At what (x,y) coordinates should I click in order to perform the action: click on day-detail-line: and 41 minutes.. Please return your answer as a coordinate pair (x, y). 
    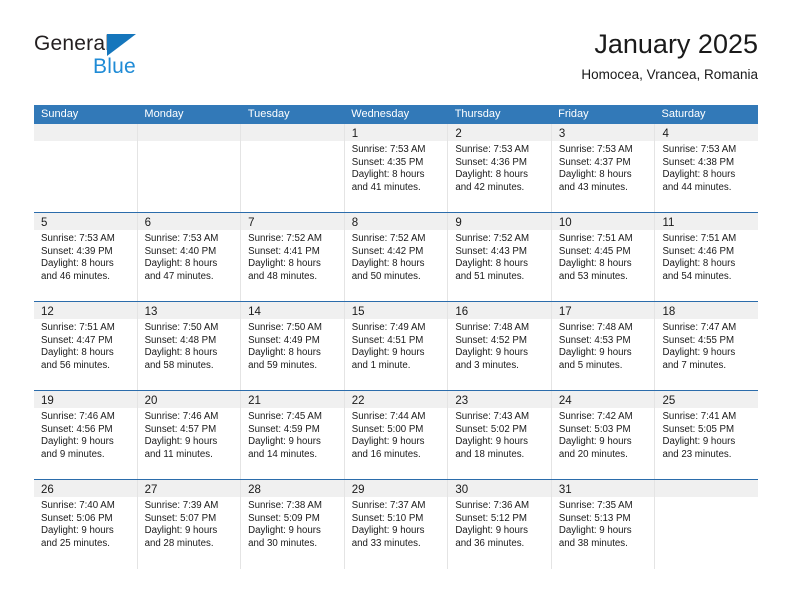
    Looking at the image, I should click on (386, 187).